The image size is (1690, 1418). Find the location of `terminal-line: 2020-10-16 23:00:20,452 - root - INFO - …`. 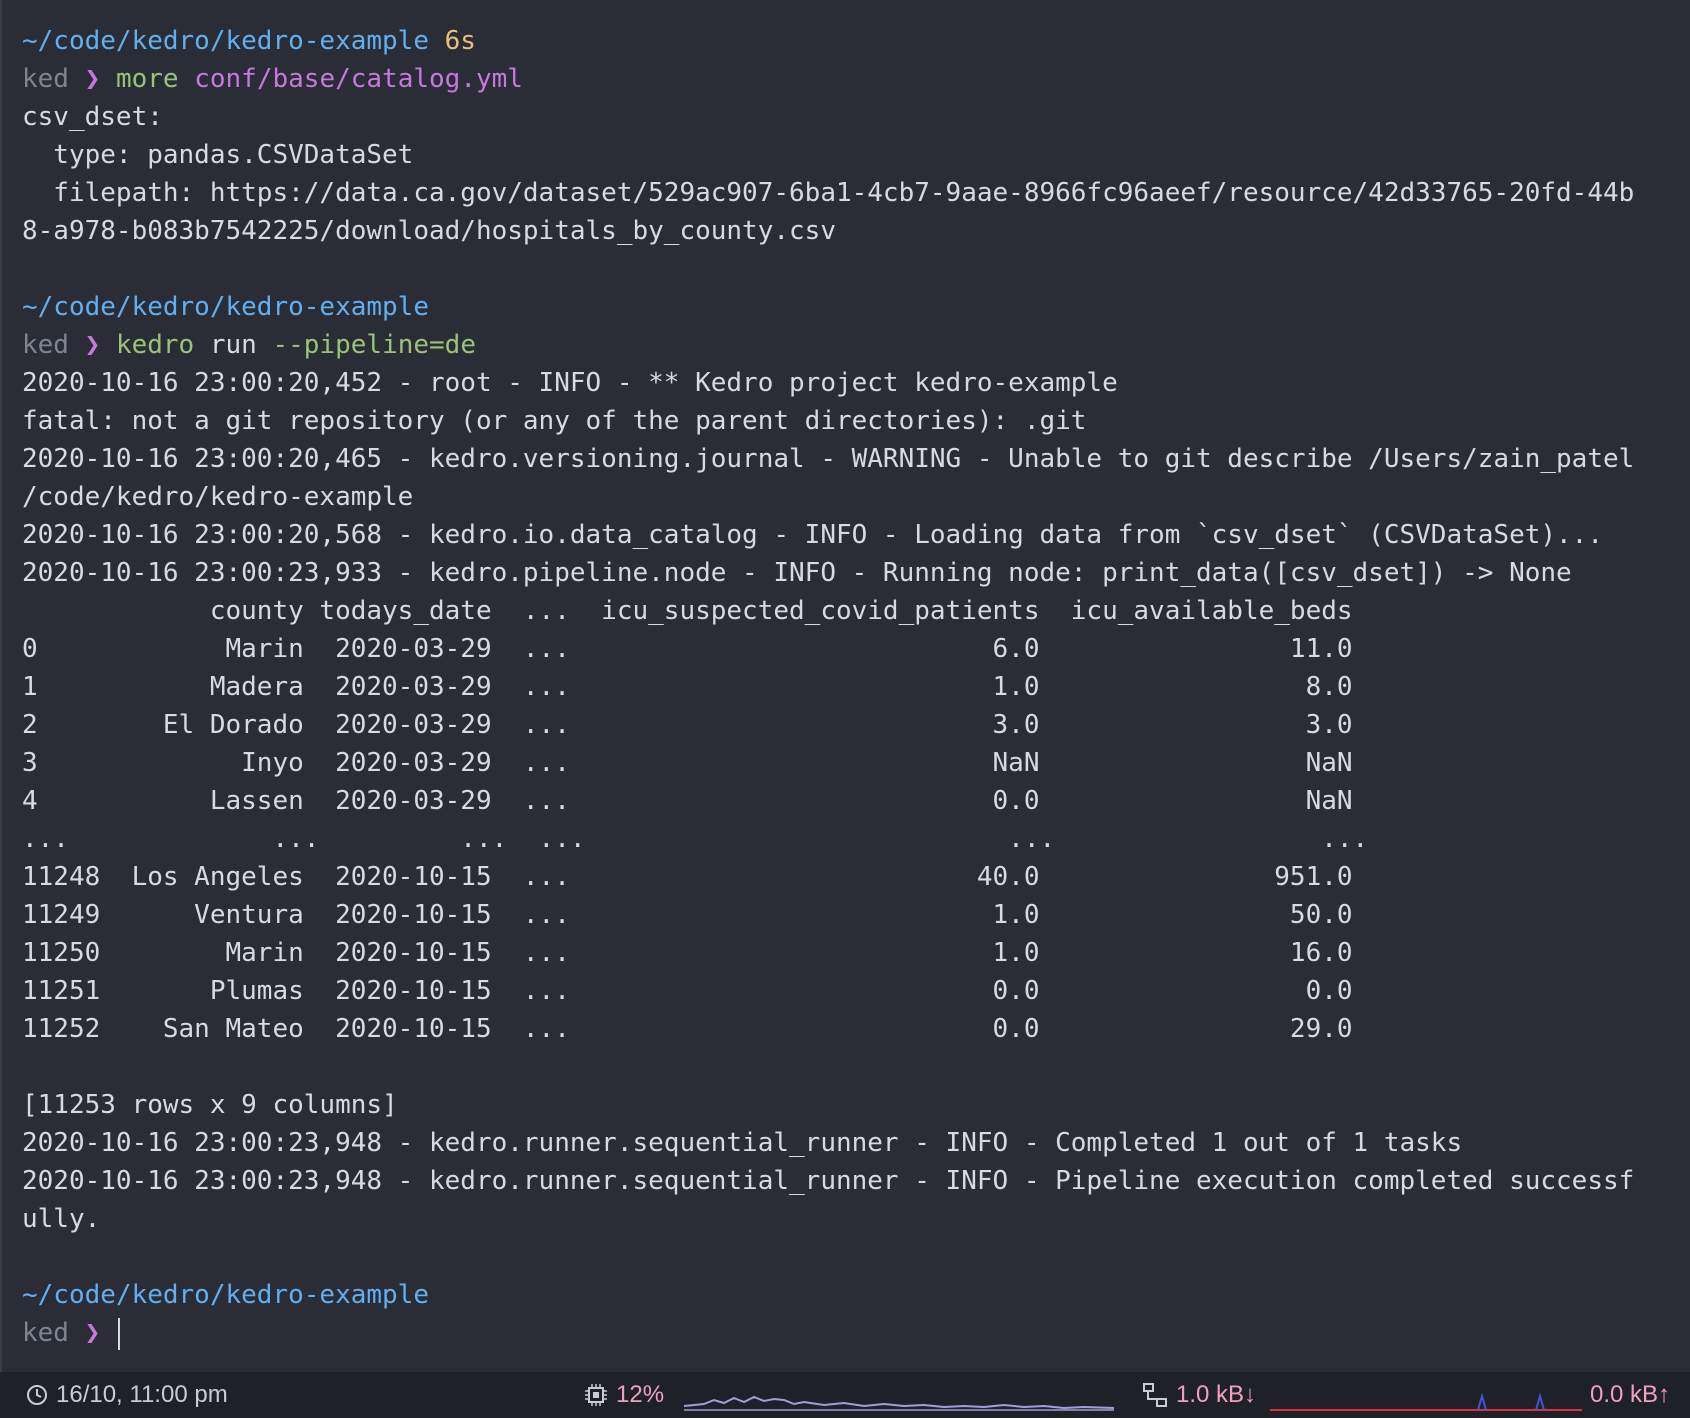

terminal-line: 2020-10-16 23:00:20,452 - root - INFO - … is located at coordinates (856, 383).